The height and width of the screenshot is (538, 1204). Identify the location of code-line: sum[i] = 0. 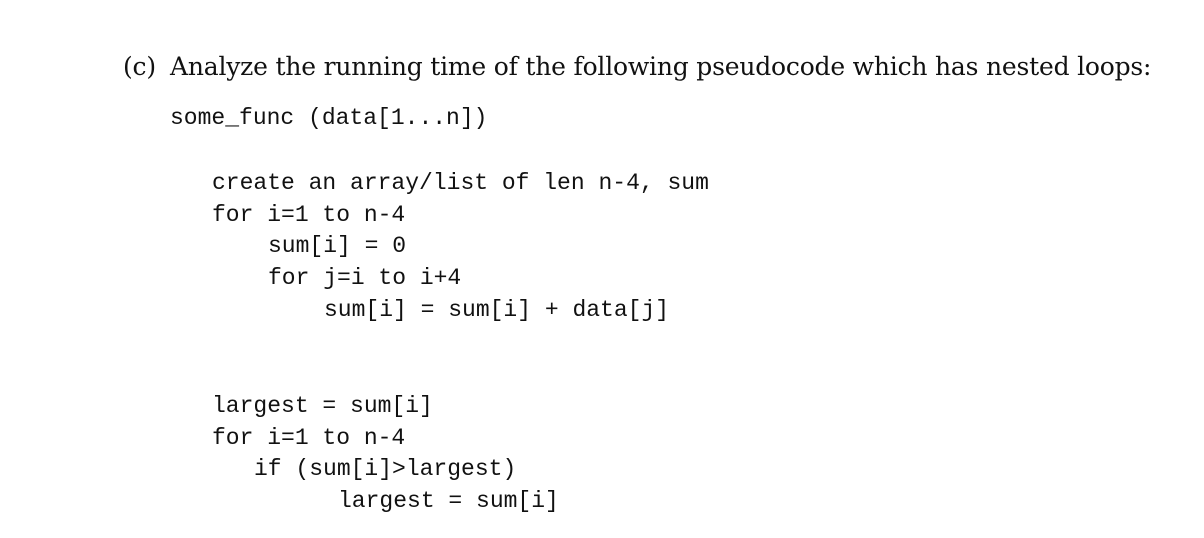
(337, 246).